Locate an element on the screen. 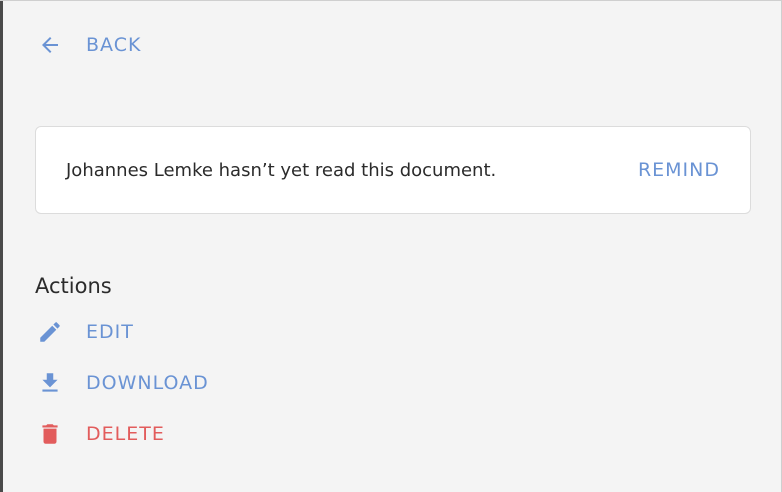 The image size is (782, 492). arrow-left-icon is located at coordinates (50, 45).